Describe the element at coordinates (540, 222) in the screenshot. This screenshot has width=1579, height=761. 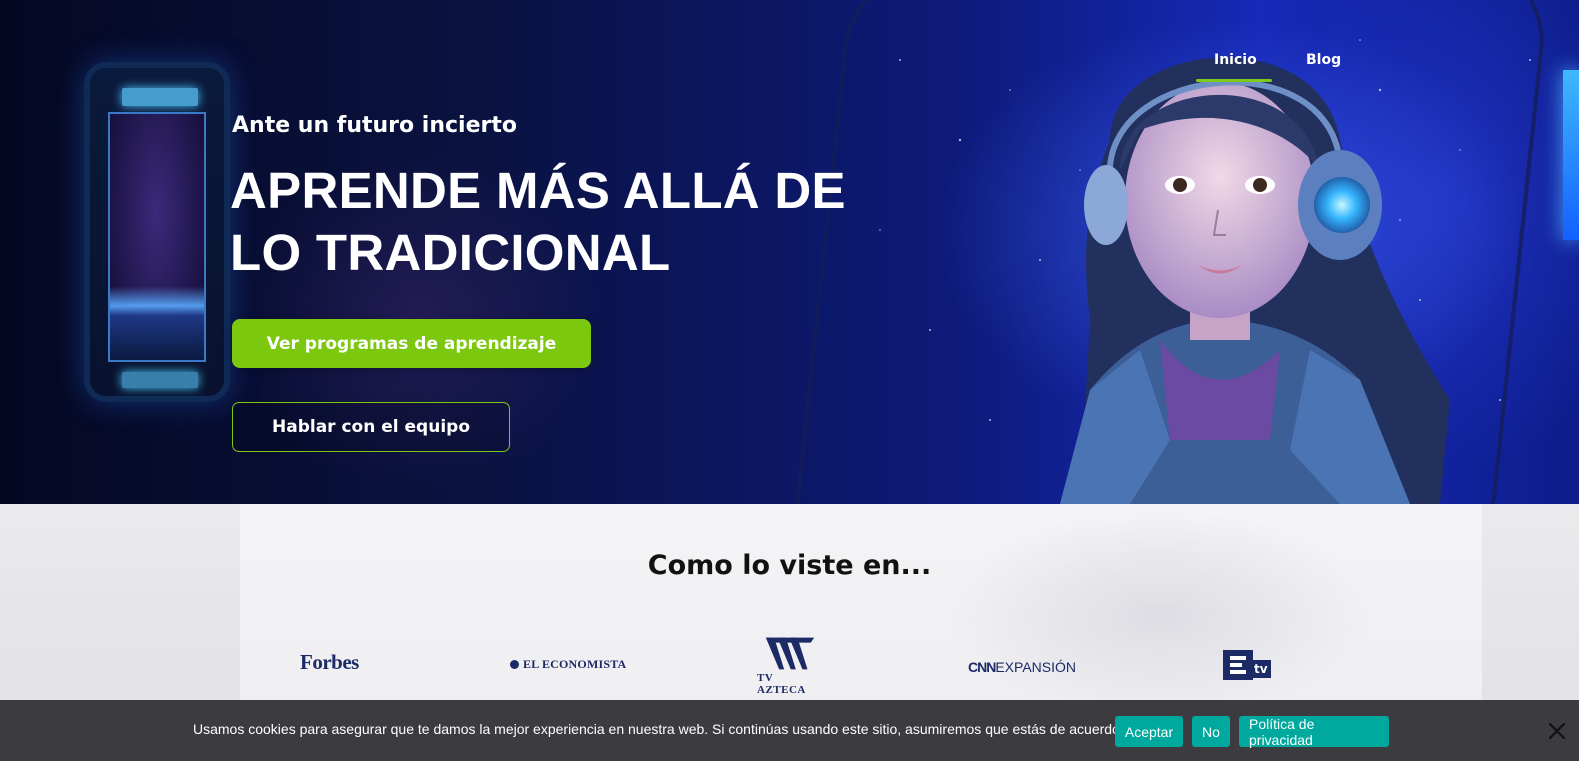
I see `hero-headline: APRENDE MÁS ALLÁ DE LO TRADICIONAL` at that location.